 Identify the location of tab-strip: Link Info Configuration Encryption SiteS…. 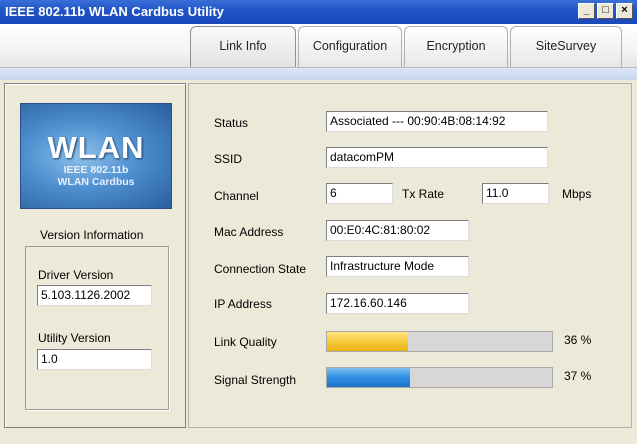
(318, 46).